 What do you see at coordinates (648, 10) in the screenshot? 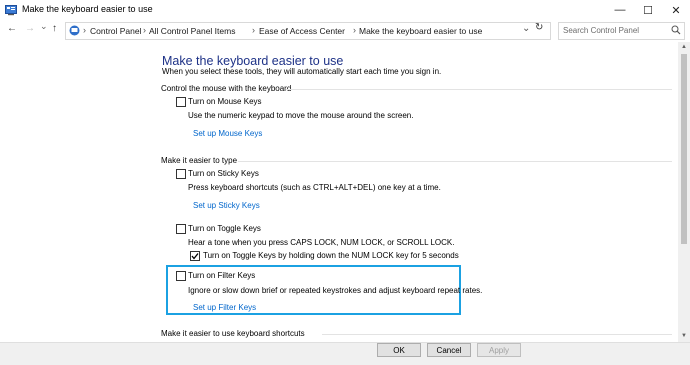
I see `maximize-button: ☐` at bounding box center [648, 10].